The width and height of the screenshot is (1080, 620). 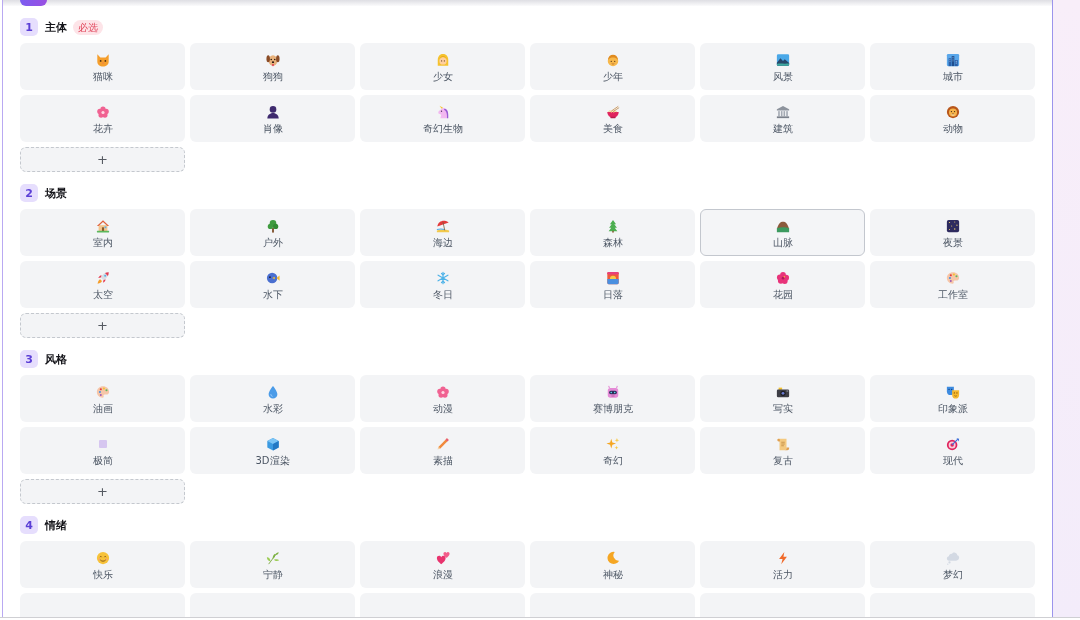 I want to click on option-card: 猫咪, so click(x=102, y=66).